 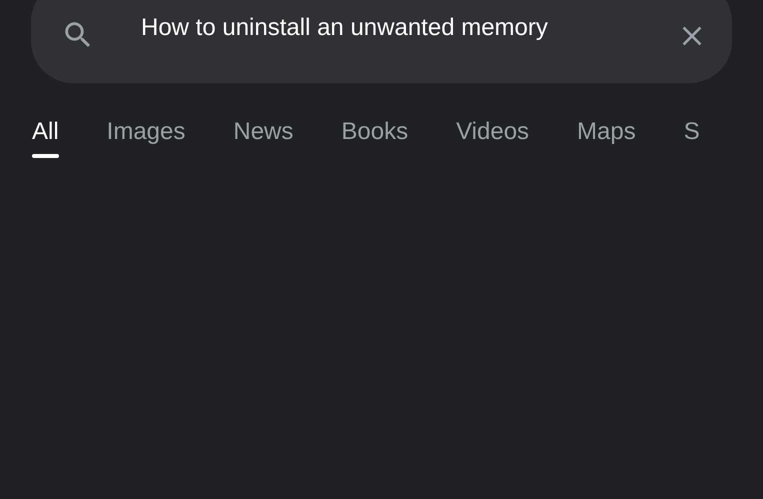 What do you see at coordinates (45, 138) in the screenshot?
I see `tab: All` at bounding box center [45, 138].